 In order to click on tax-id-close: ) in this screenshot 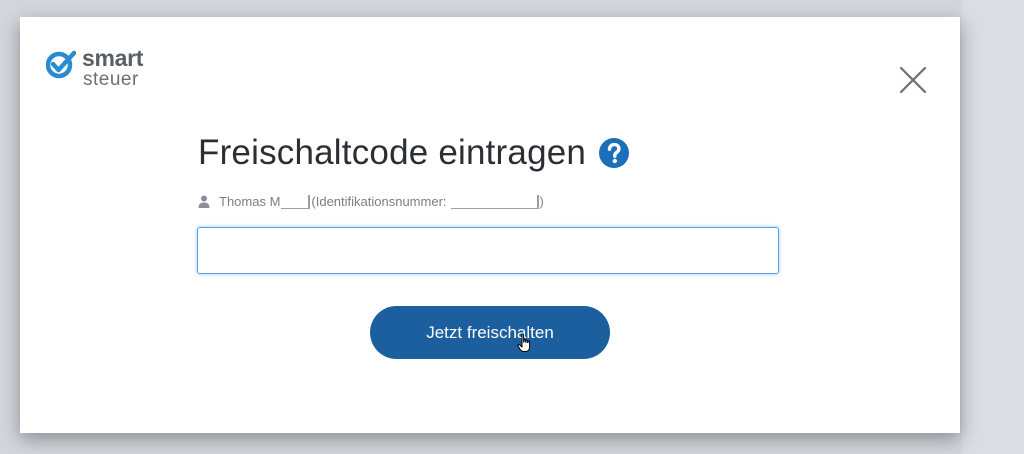, I will do `click(541, 201)`.